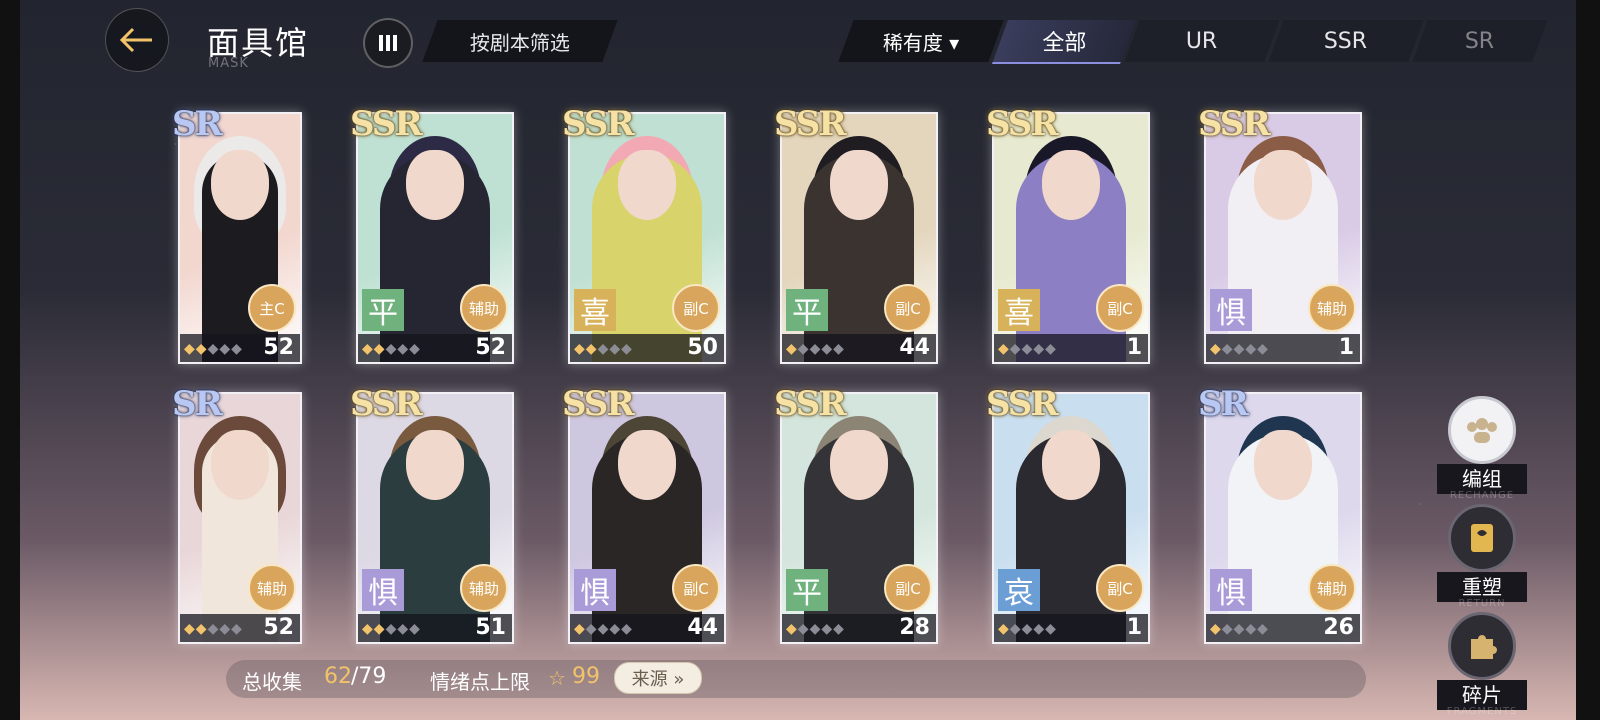 This screenshot has width=1600, height=720. I want to click on character-card: SSR 平 副C ◆◆◆◆◆ 44, so click(856, 234).